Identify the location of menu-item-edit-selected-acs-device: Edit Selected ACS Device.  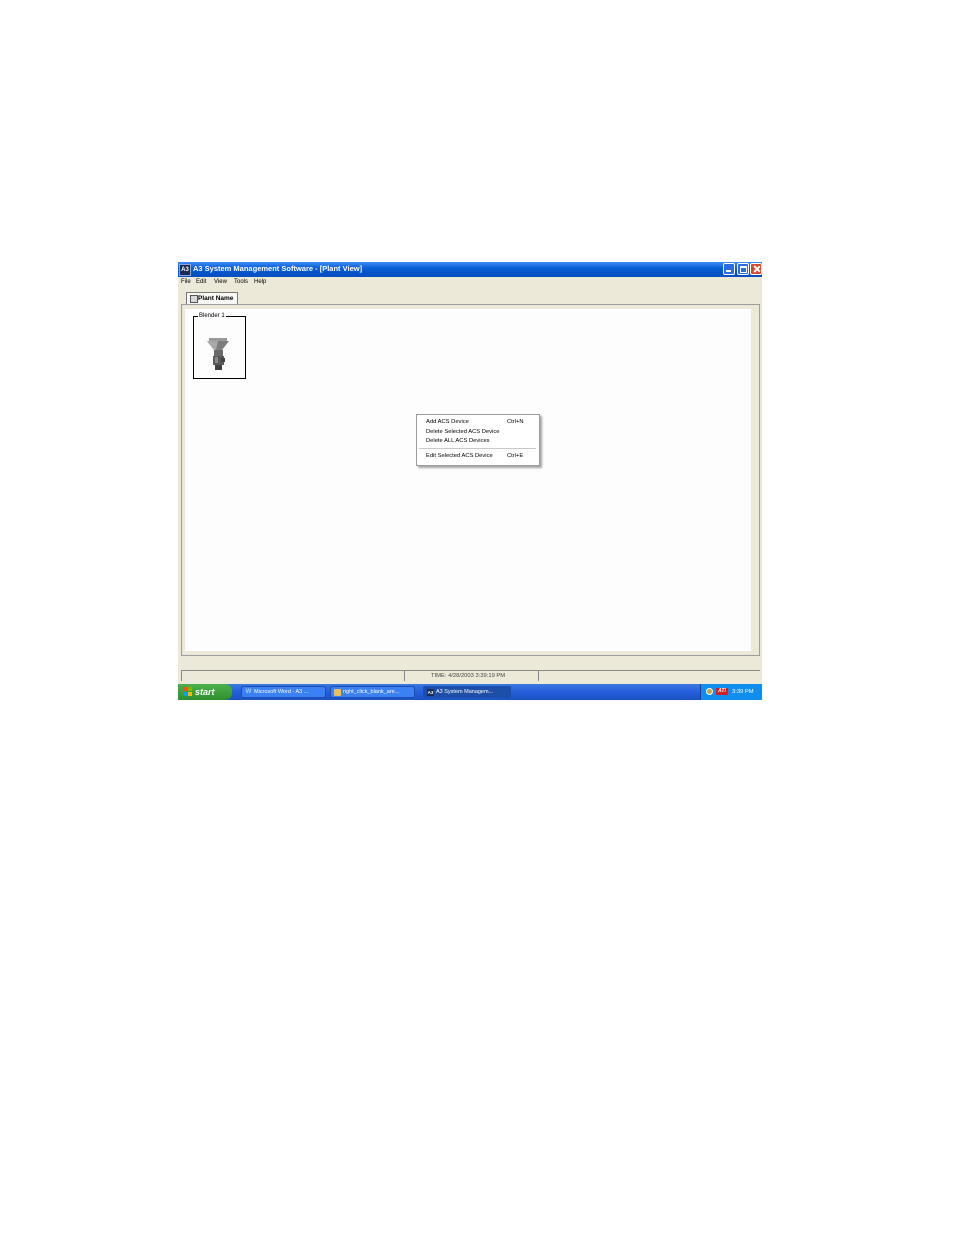
(459, 456).